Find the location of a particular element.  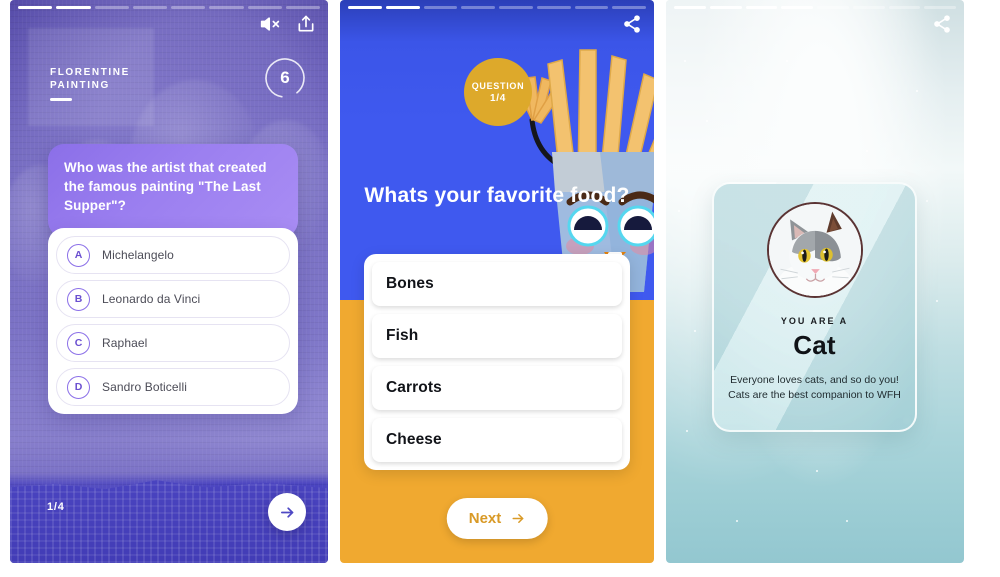

badge-counter: 1/4 is located at coordinates (497, 98).